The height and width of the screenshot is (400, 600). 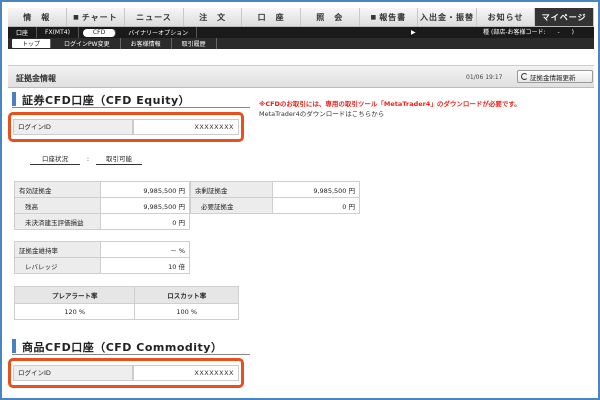 I want to click on surplus-margin-label: 余剰証拠金, so click(x=231, y=189).